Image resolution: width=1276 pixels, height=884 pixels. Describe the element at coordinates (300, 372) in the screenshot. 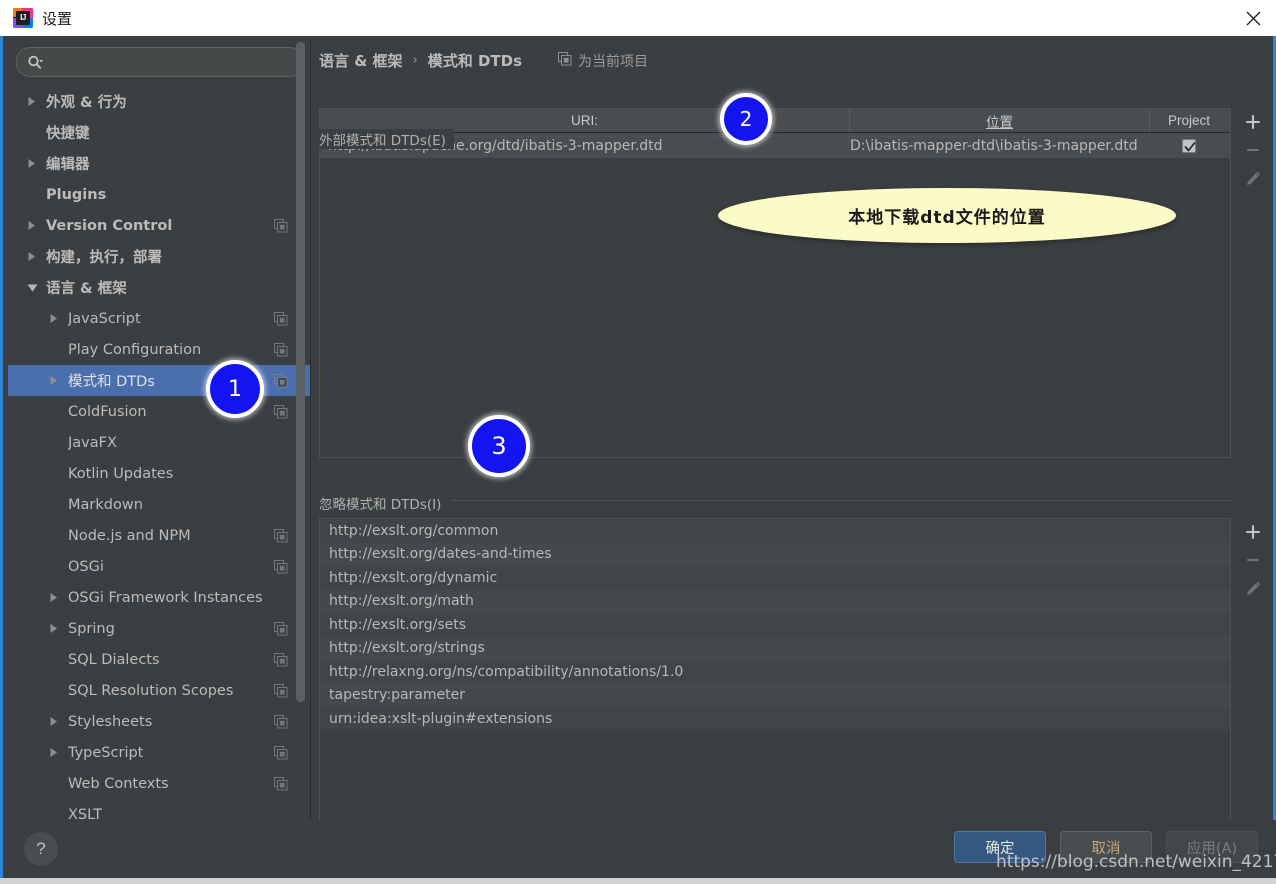

I see `sidebar-scrollbar` at that location.